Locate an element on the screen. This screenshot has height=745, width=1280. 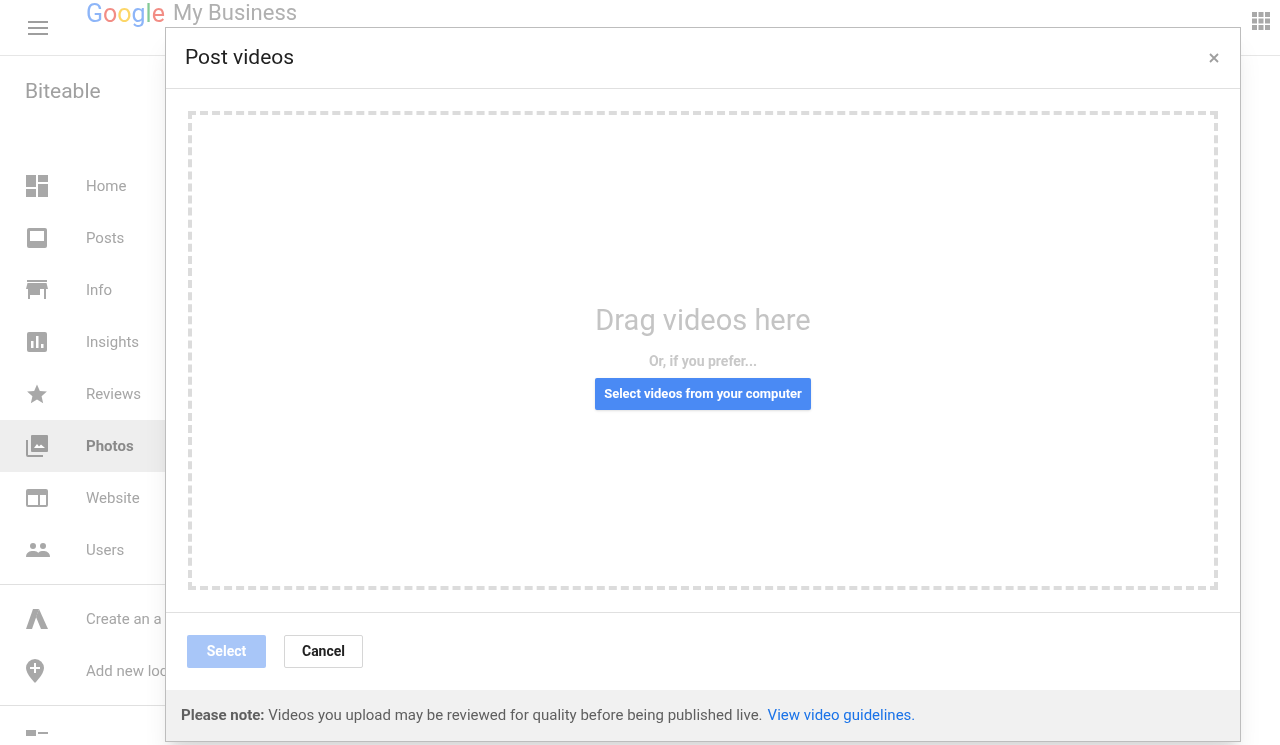
people-icon is located at coordinates (38, 550).